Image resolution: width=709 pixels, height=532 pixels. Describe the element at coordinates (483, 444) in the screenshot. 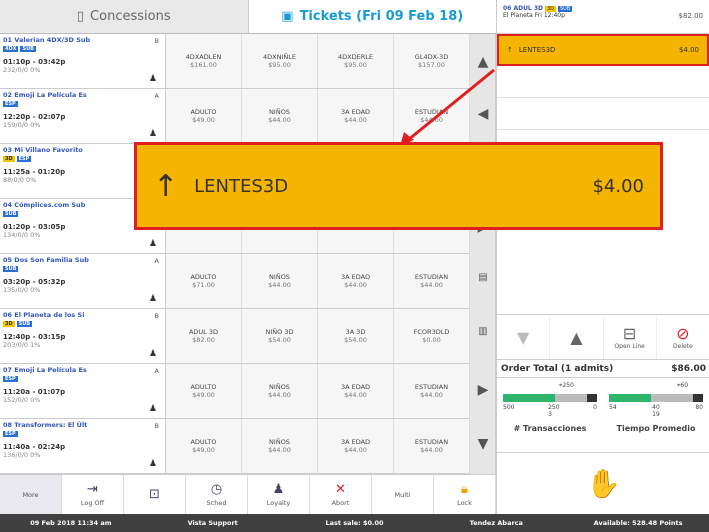

I see `scroll-down-icon: ▼` at that location.